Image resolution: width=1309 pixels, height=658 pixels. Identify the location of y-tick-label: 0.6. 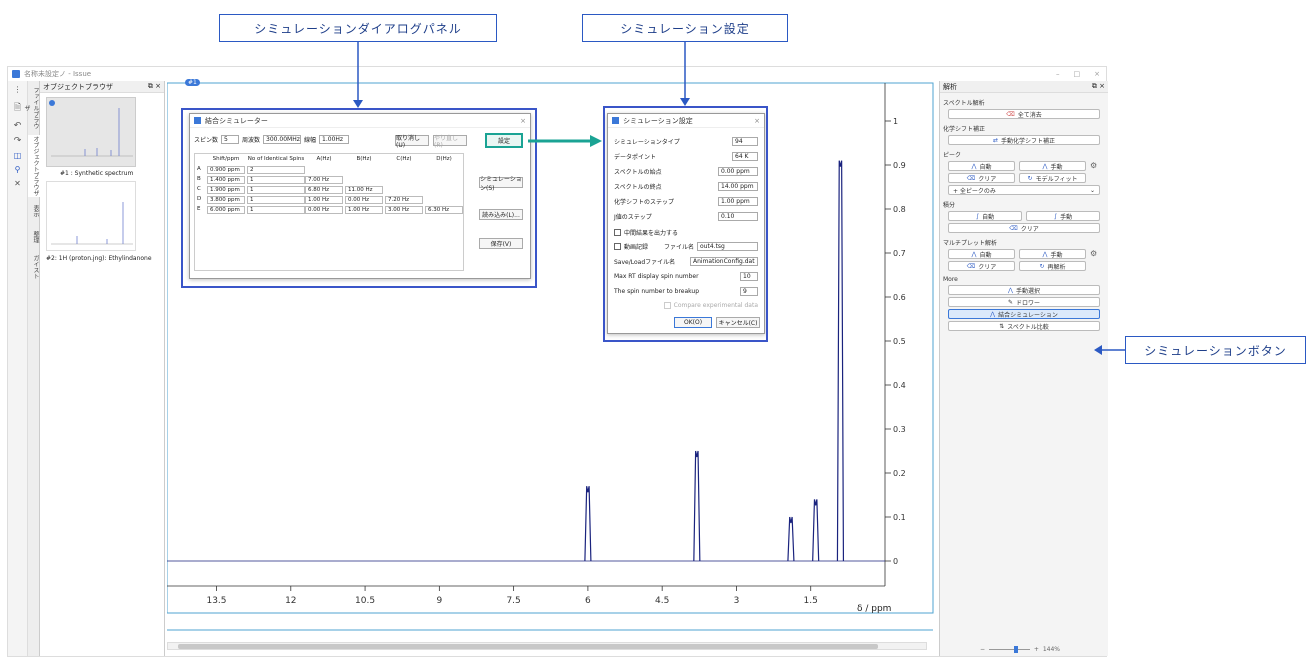
(899, 297).